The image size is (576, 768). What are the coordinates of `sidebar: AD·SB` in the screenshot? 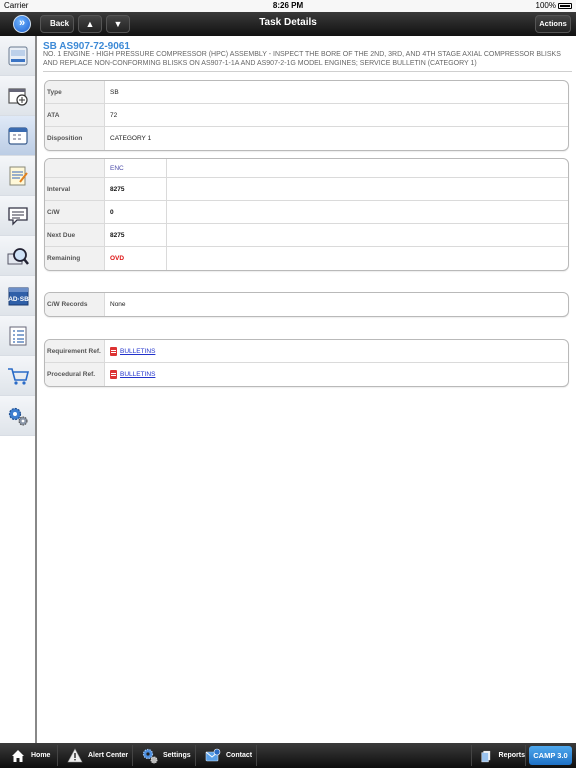 It's located at (18, 389).